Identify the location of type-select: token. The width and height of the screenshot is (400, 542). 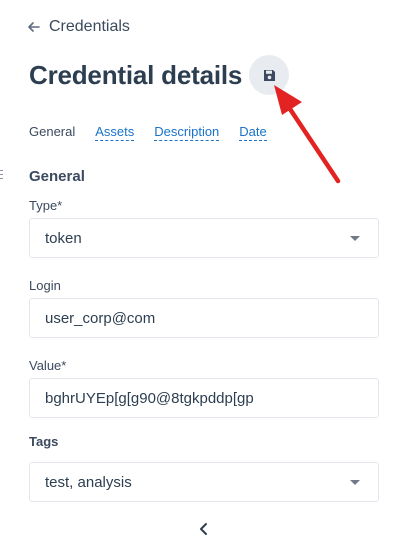
(204, 238).